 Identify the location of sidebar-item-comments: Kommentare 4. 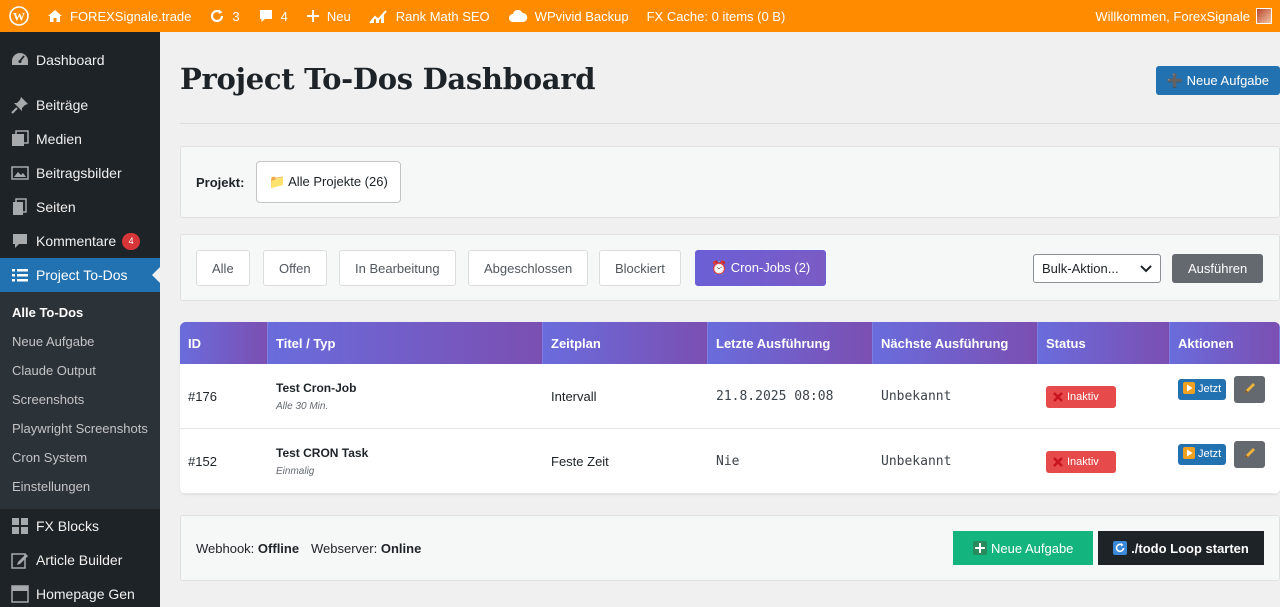
(80, 241).